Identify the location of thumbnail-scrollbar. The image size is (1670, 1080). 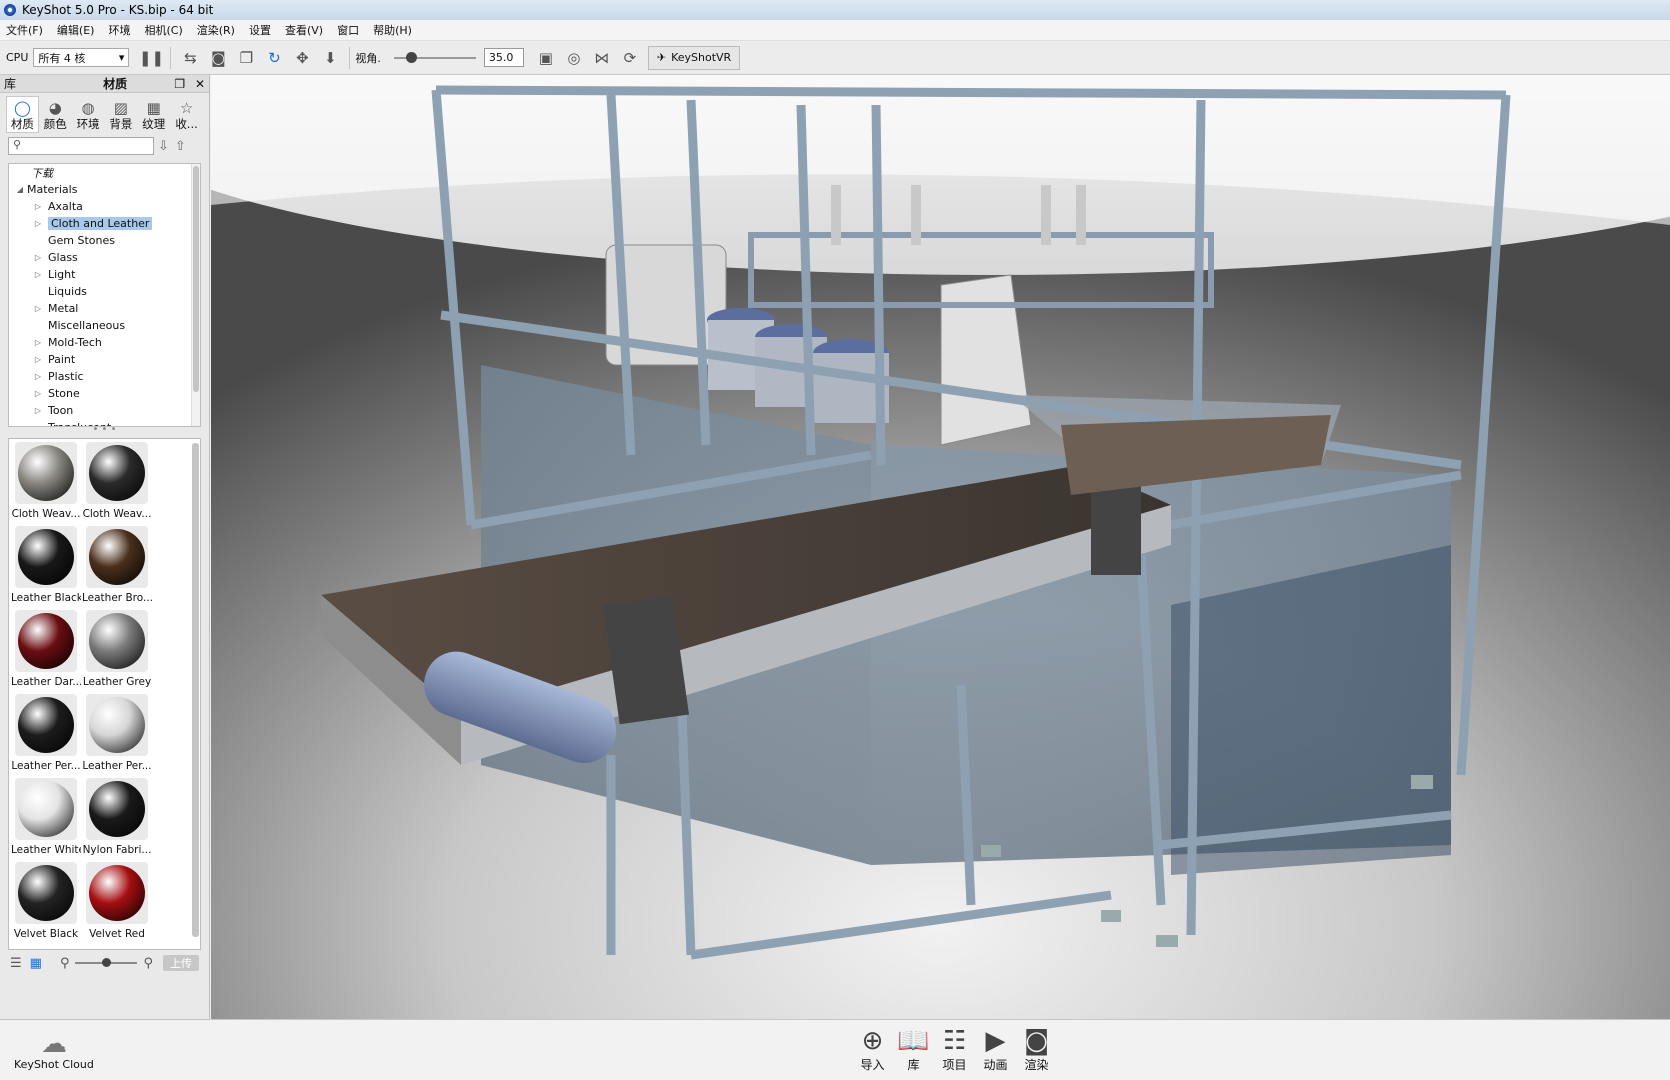
(195, 690).